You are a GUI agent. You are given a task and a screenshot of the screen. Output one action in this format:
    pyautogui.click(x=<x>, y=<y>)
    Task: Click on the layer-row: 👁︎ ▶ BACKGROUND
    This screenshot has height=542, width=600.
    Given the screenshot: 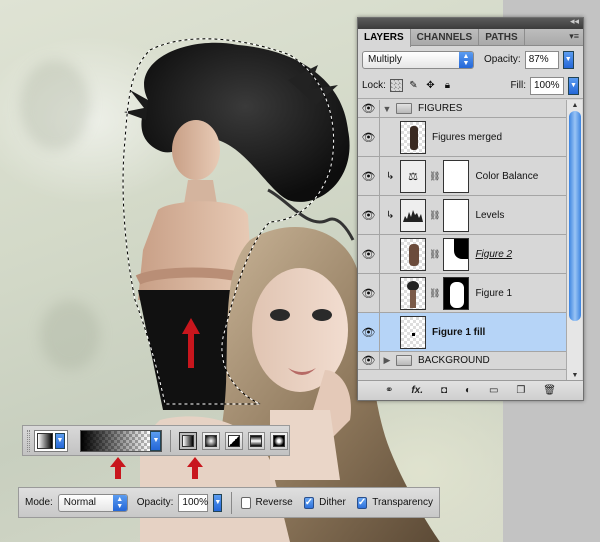 What is the action you would take?
    pyautogui.click(x=462, y=361)
    